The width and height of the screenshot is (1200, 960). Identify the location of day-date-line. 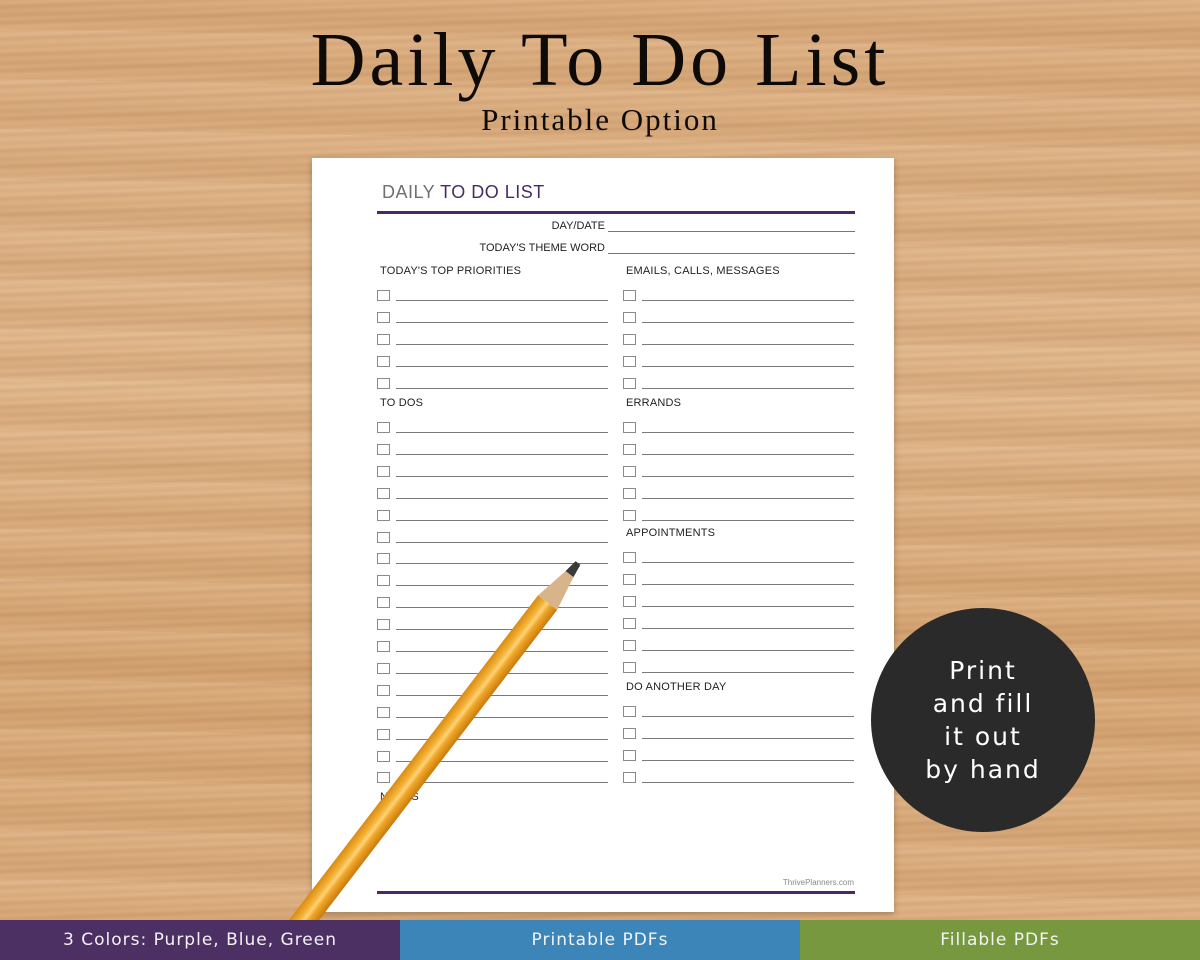
(731, 226).